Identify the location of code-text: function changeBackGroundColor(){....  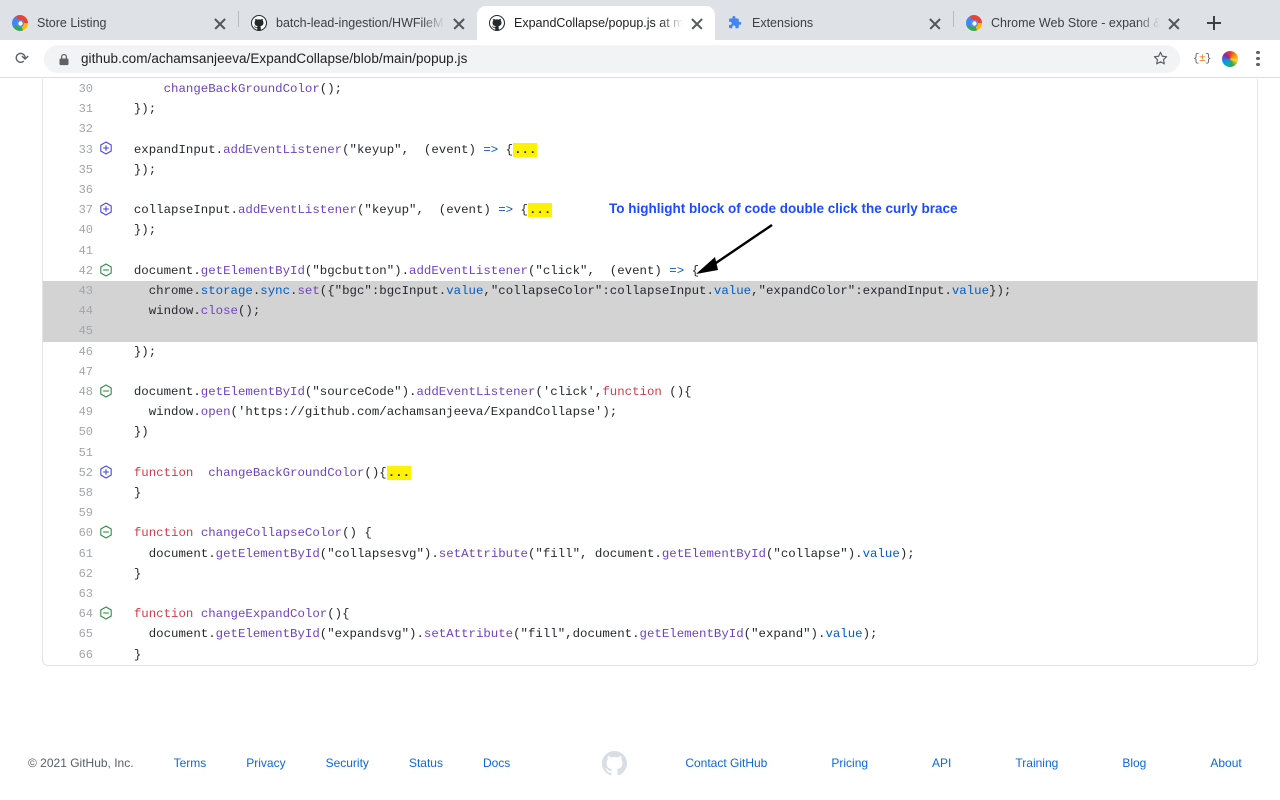
(688, 473).